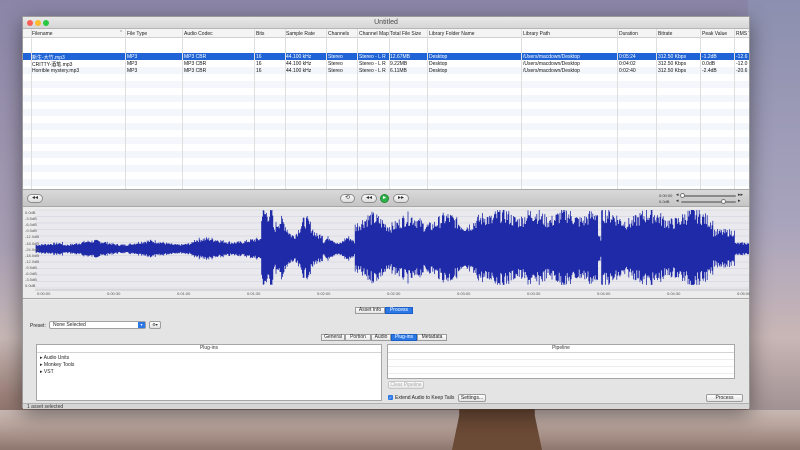  Describe the element at coordinates (636, 34) in the screenshot. I see `column-header-duration: Duration` at that location.